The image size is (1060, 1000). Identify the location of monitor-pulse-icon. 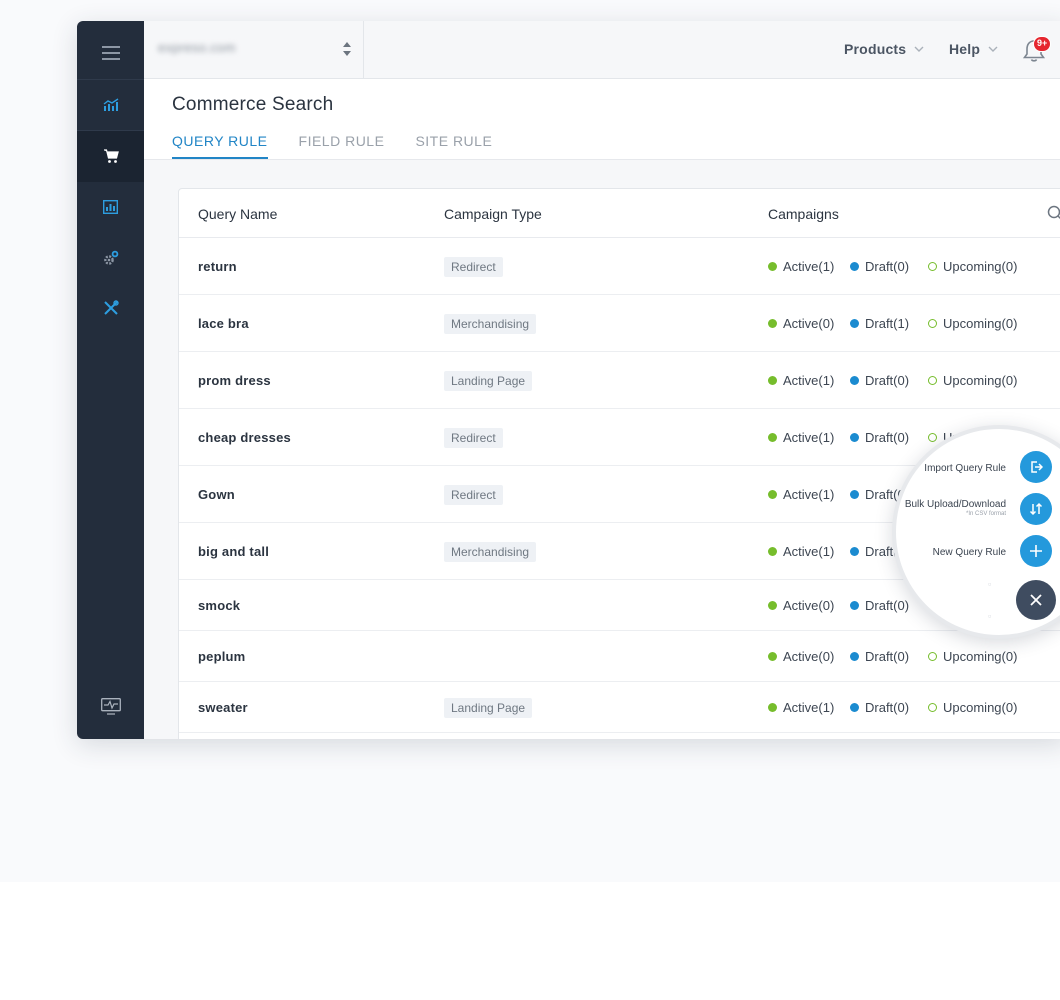
(110, 706).